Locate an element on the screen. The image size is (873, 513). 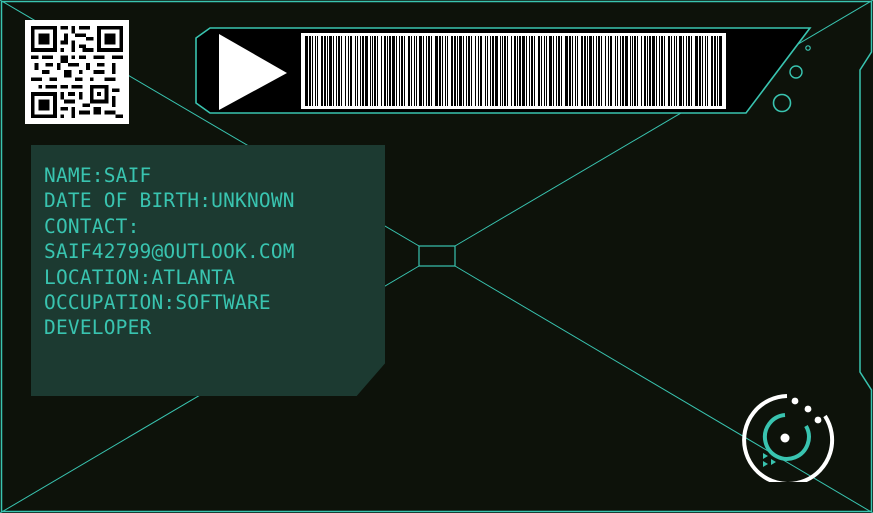
contact-email: SAIF42799@OUTLOOK.COM is located at coordinates (169, 251).